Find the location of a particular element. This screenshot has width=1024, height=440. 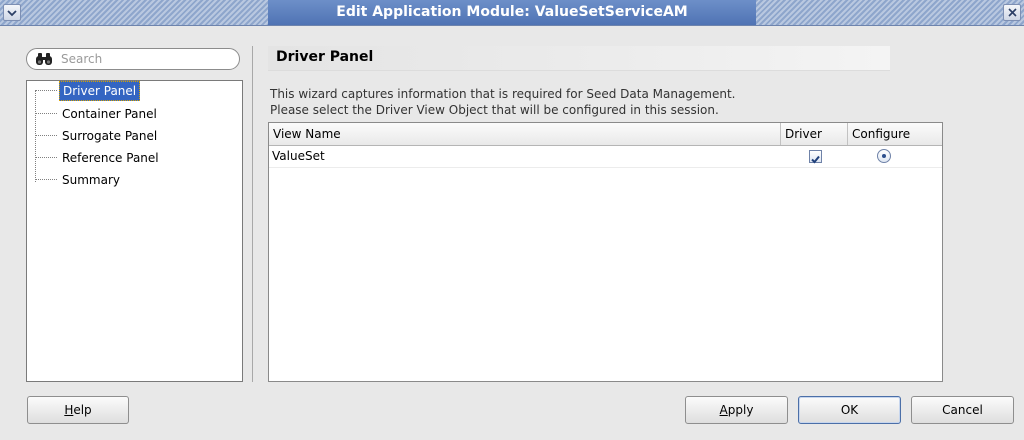

driver-checkbox is located at coordinates (815, 157).